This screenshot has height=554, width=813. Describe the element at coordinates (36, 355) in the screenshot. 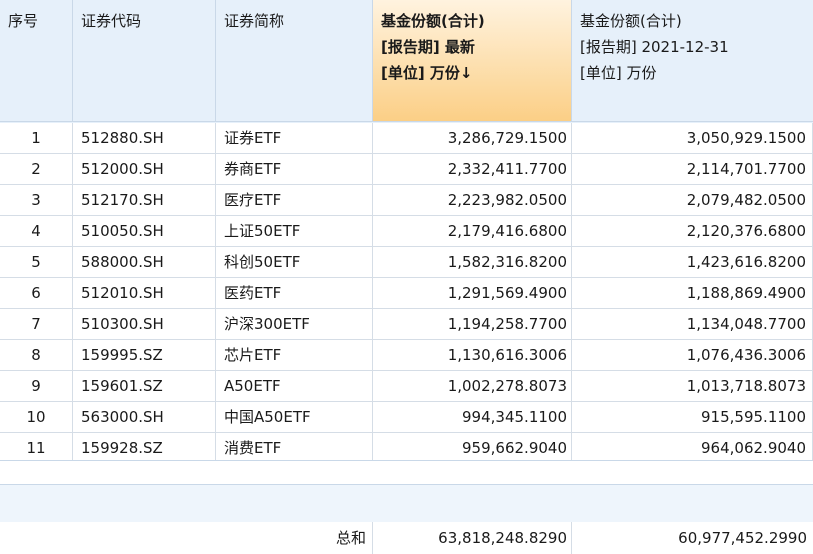

I see `cell-seq: 8` at that location.